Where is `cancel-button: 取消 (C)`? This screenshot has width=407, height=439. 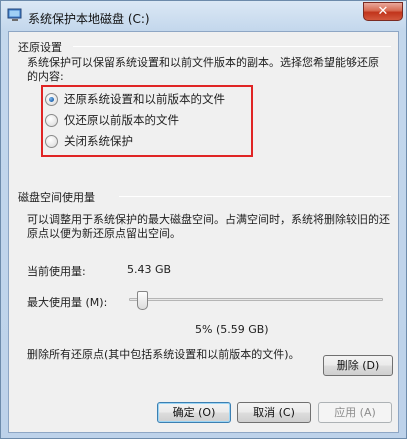 cancel-button: 取消 (C) is located at coordinates (274, 412).